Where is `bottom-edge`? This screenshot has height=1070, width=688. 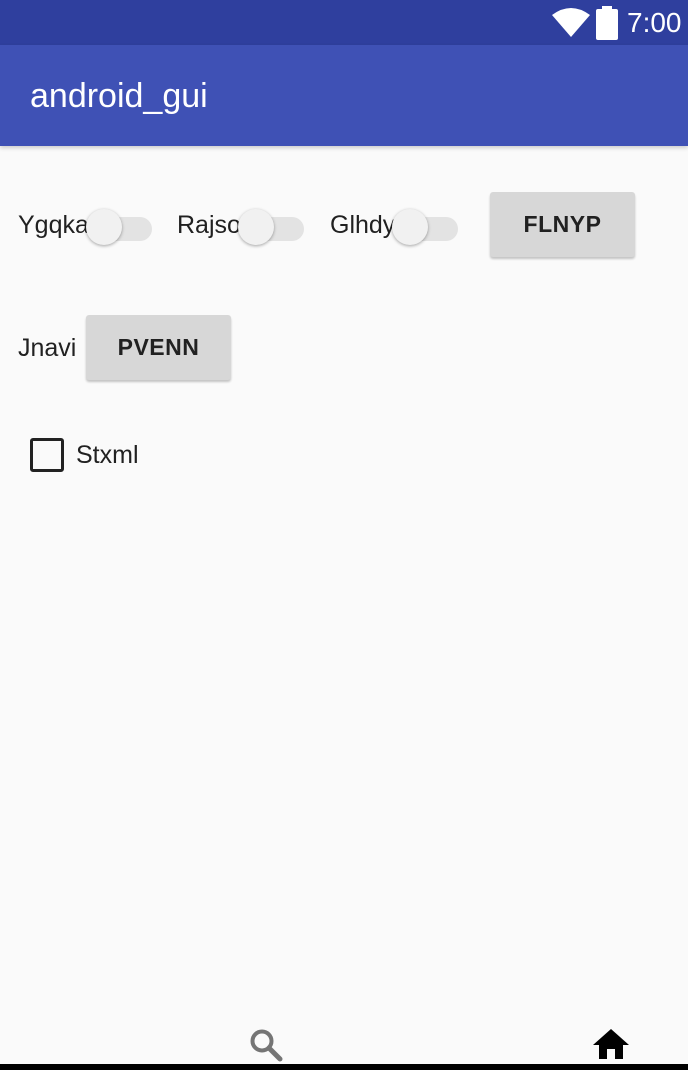
bottom-edge is located at coordinates (344, 1067).